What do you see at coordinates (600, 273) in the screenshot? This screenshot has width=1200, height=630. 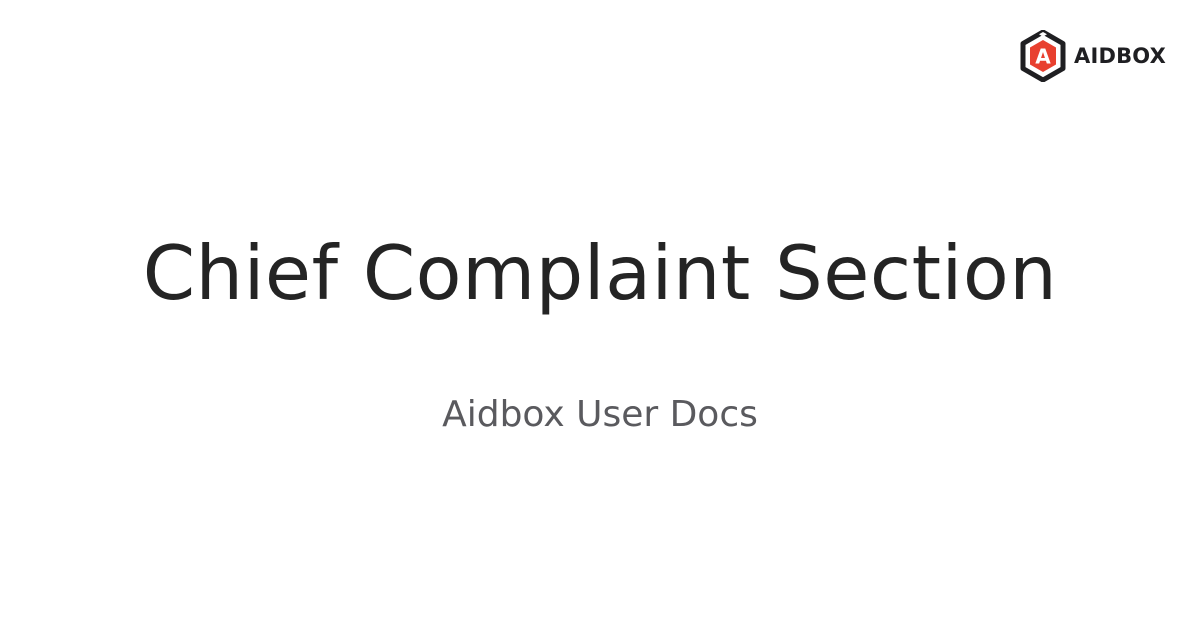 I see `page-title: Chief Complaint Section` at bounding box center [600, 273].